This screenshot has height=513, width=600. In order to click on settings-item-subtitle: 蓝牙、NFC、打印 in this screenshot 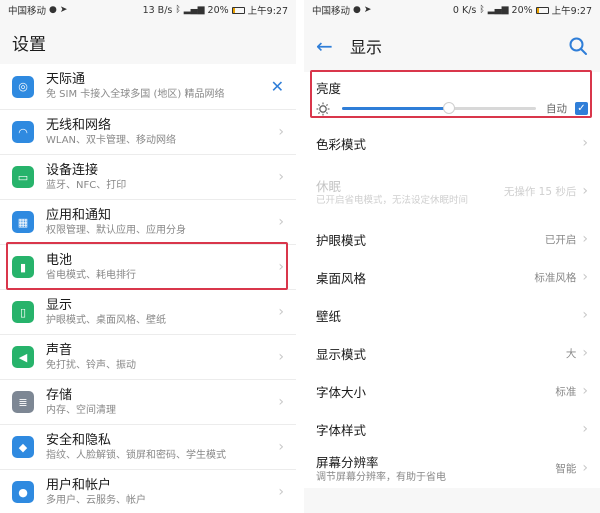, I will do `click(86, 185)`.